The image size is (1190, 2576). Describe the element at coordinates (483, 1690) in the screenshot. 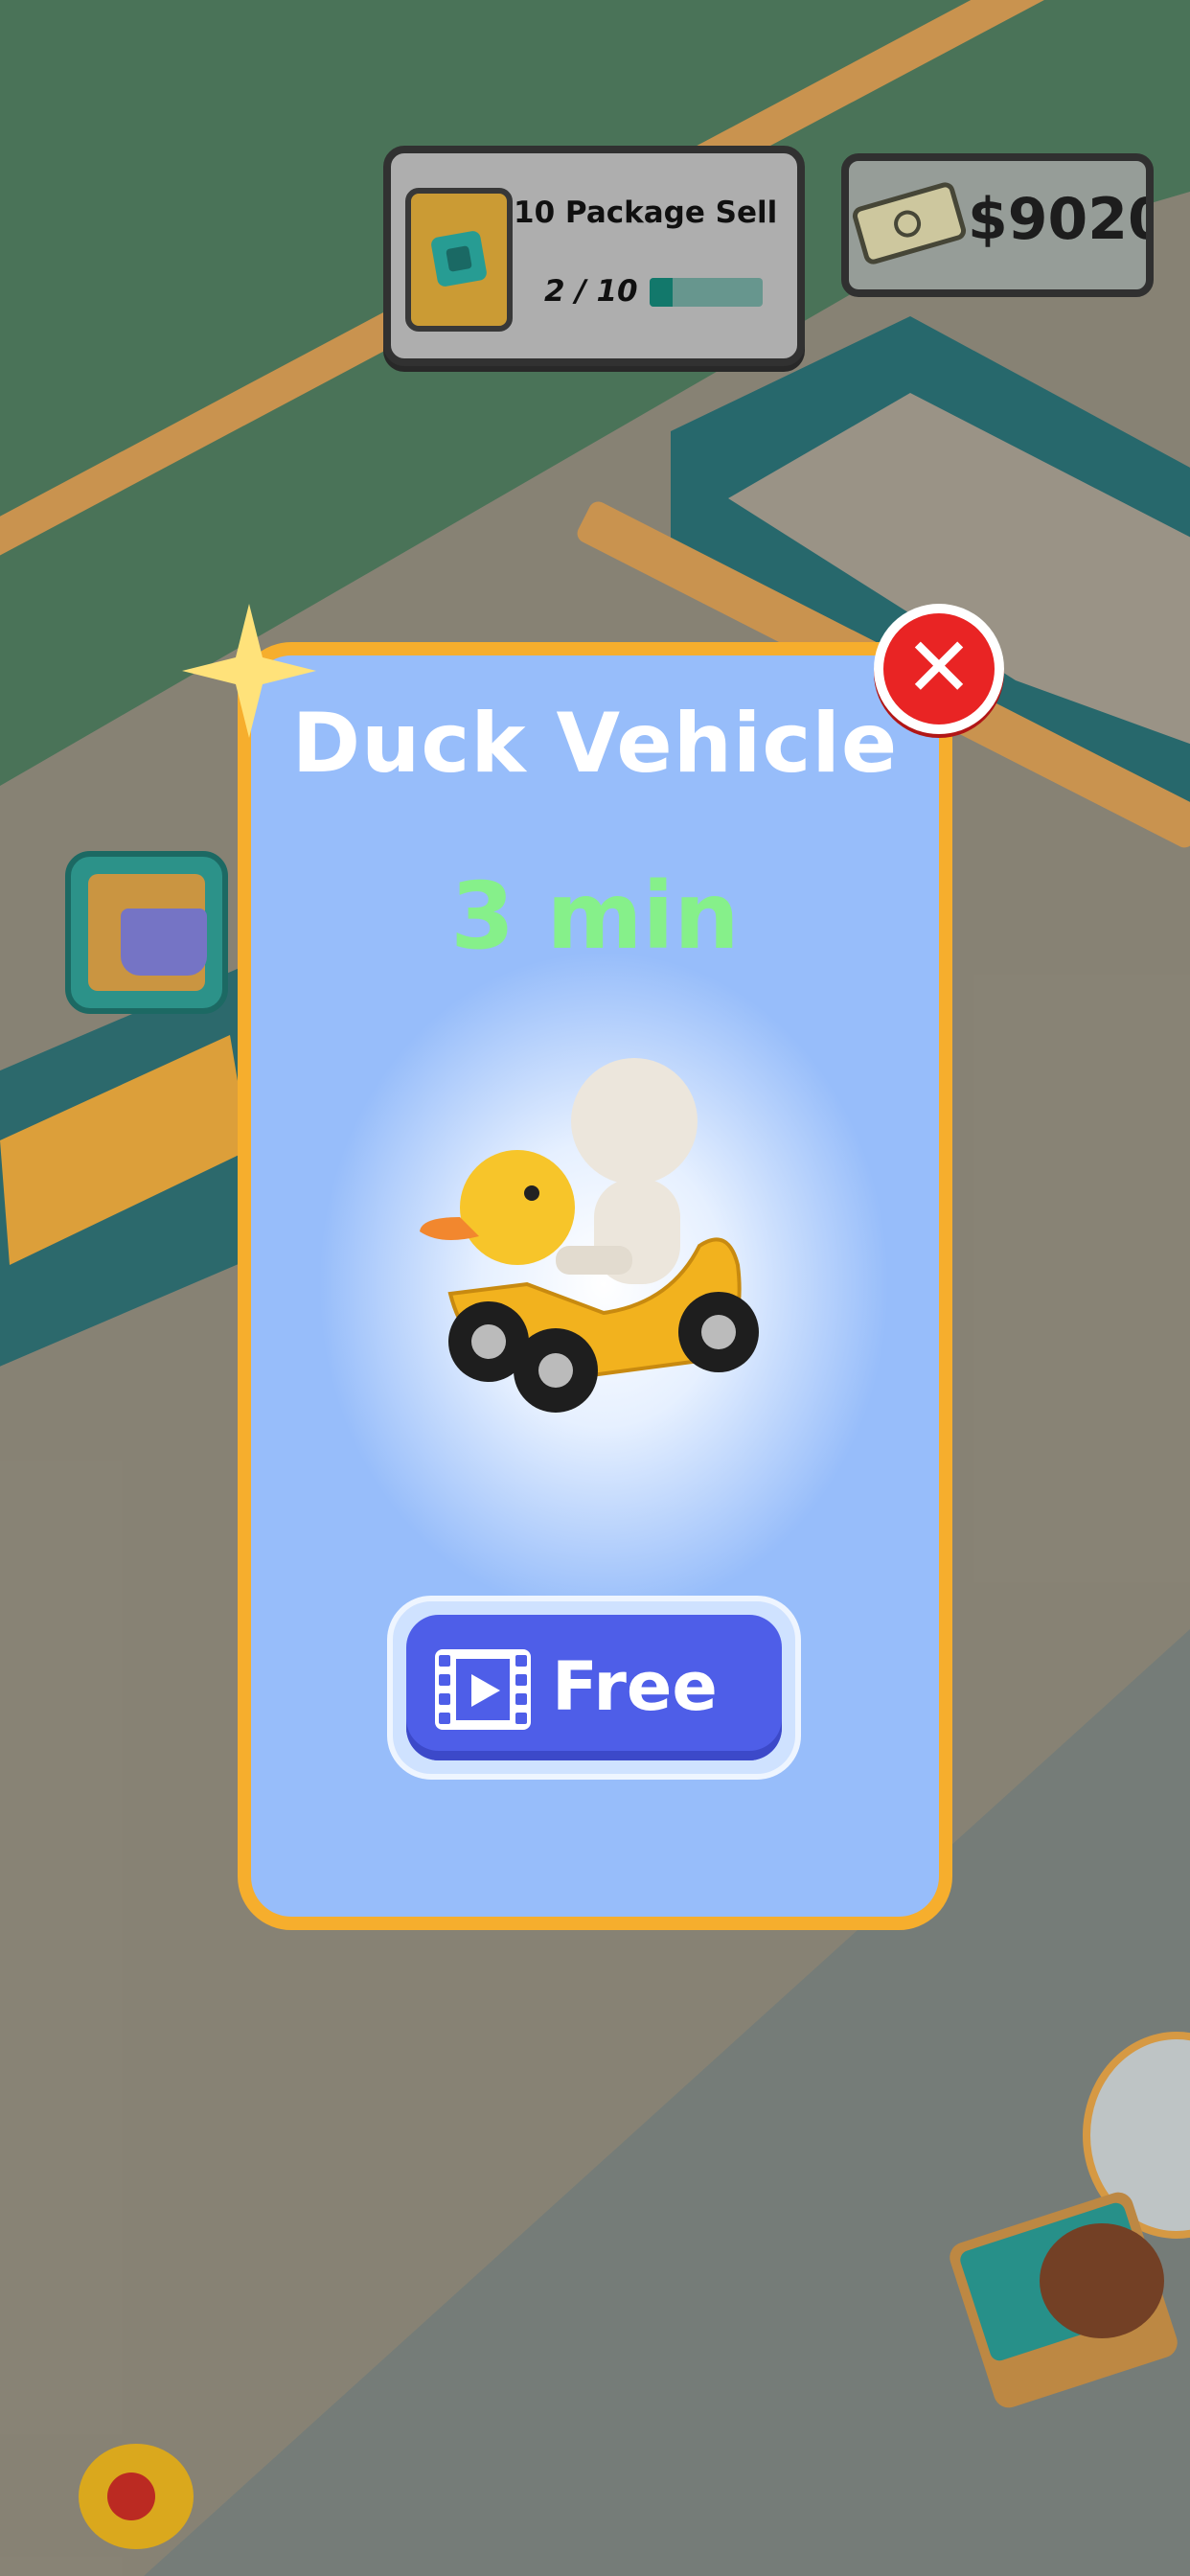

I see `video-ad-icon` at that location.